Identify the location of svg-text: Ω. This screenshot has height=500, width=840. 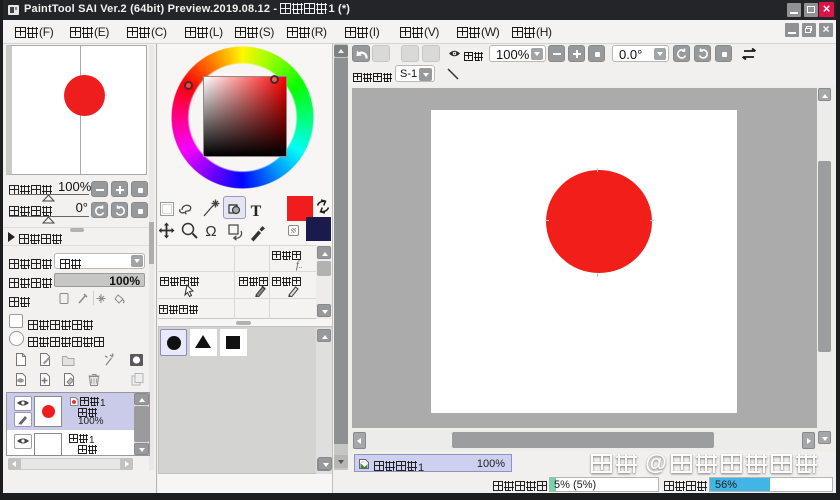
(210, 231).